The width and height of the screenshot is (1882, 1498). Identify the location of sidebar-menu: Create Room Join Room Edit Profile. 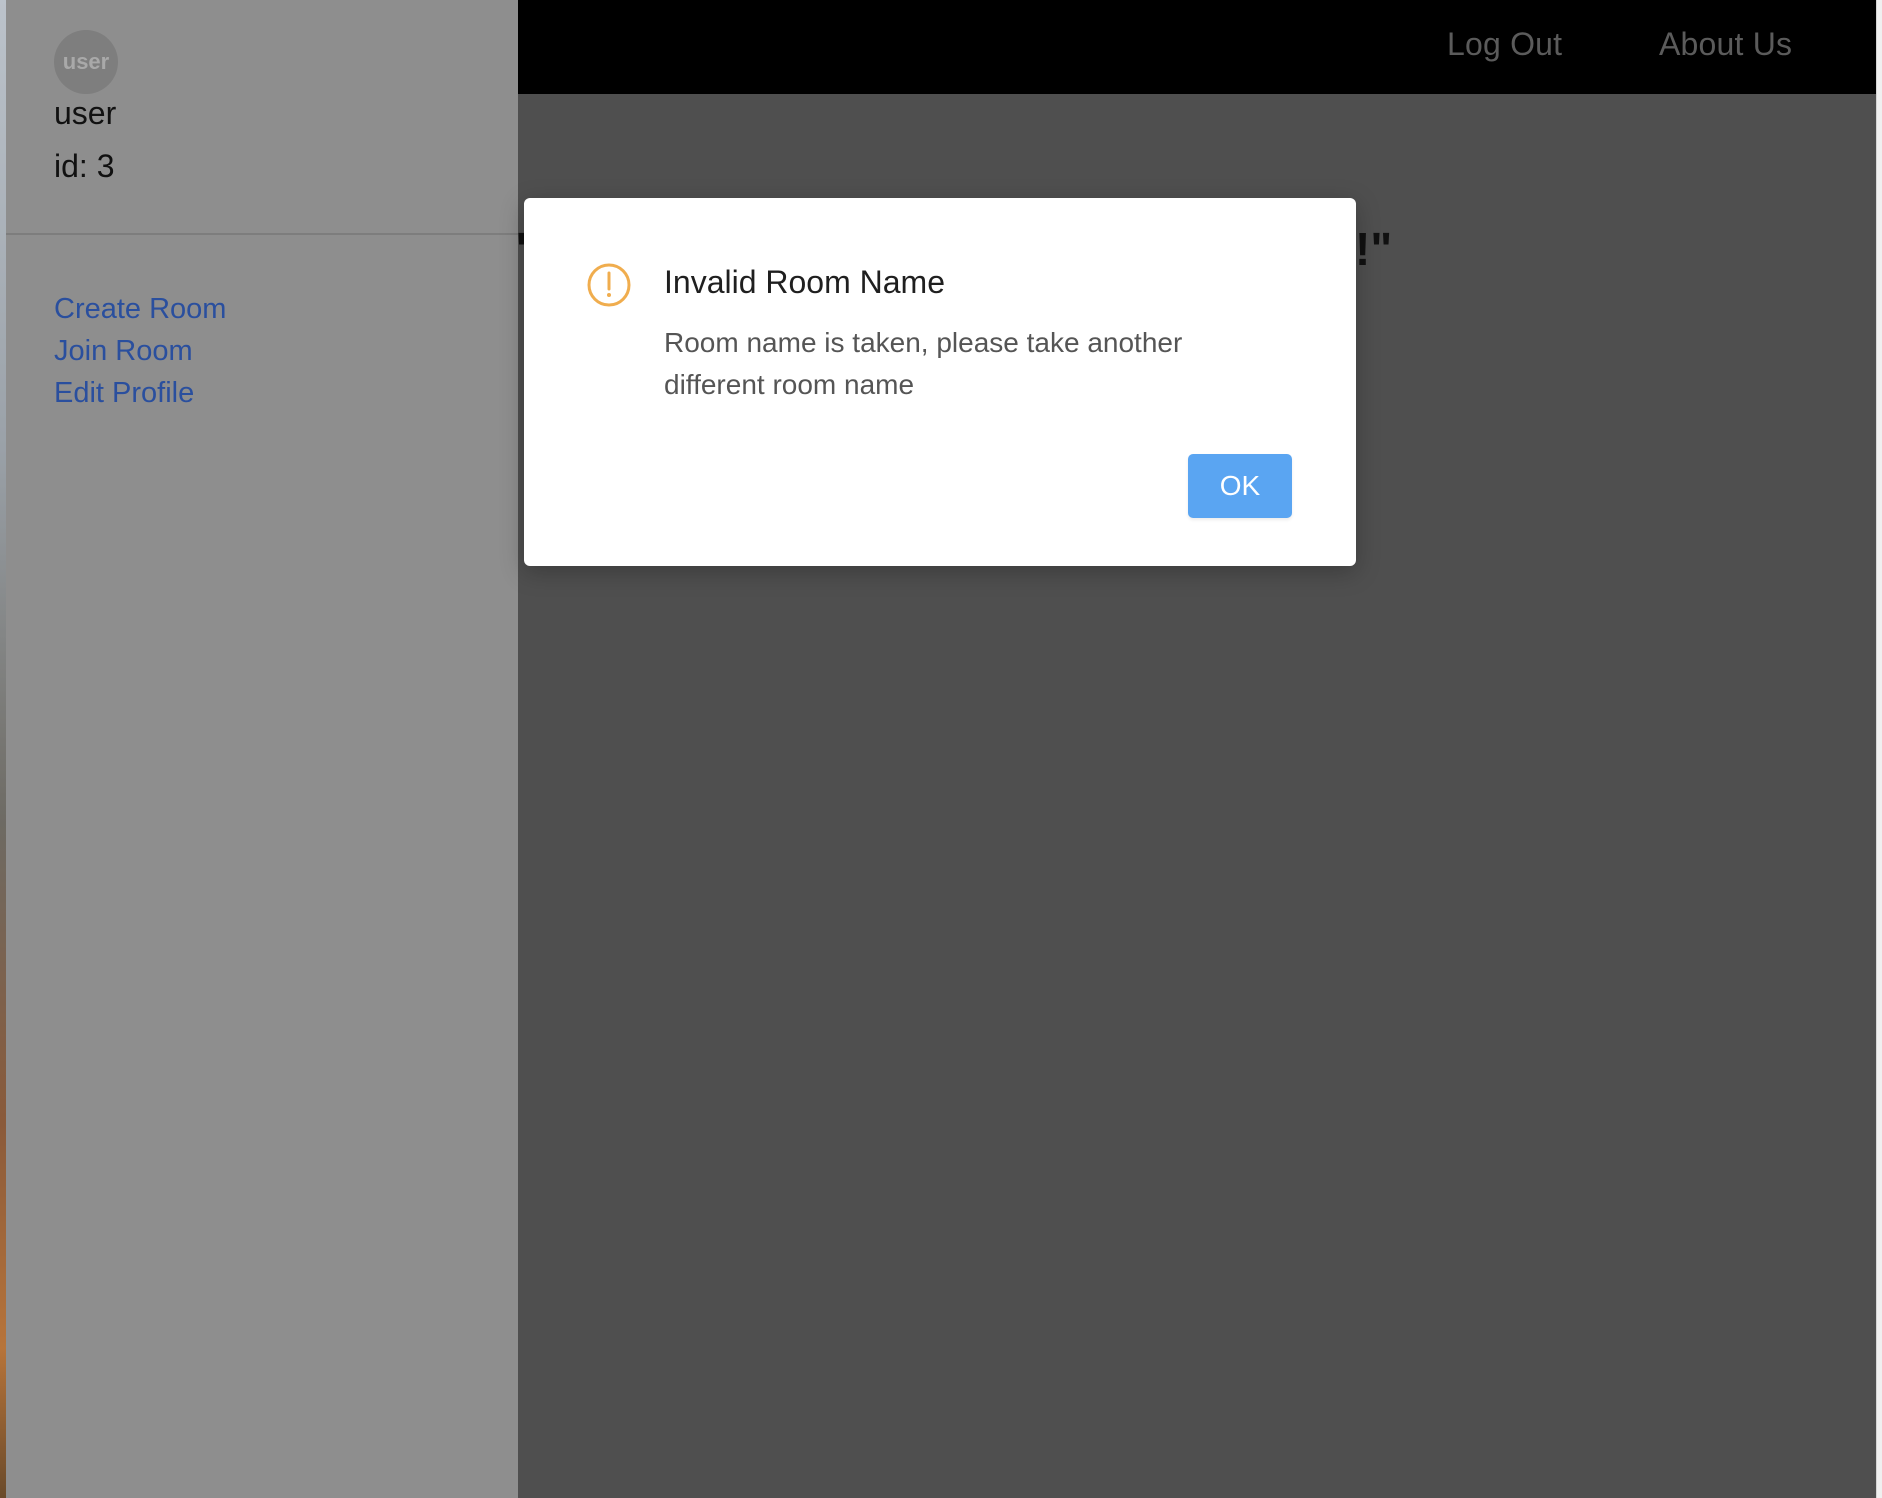
(140, 351).